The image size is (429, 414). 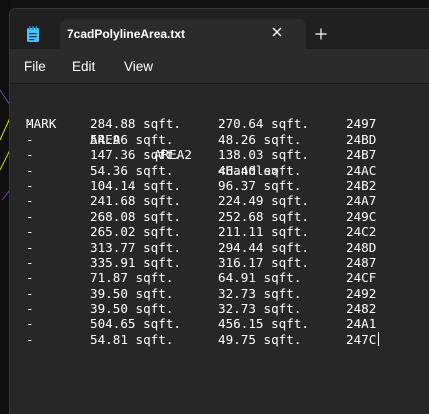 What do you see at coordinates (135, 155) in the screenshot?
I see `row-area: 147.36 sqft.` at bounding box center [135, 155].